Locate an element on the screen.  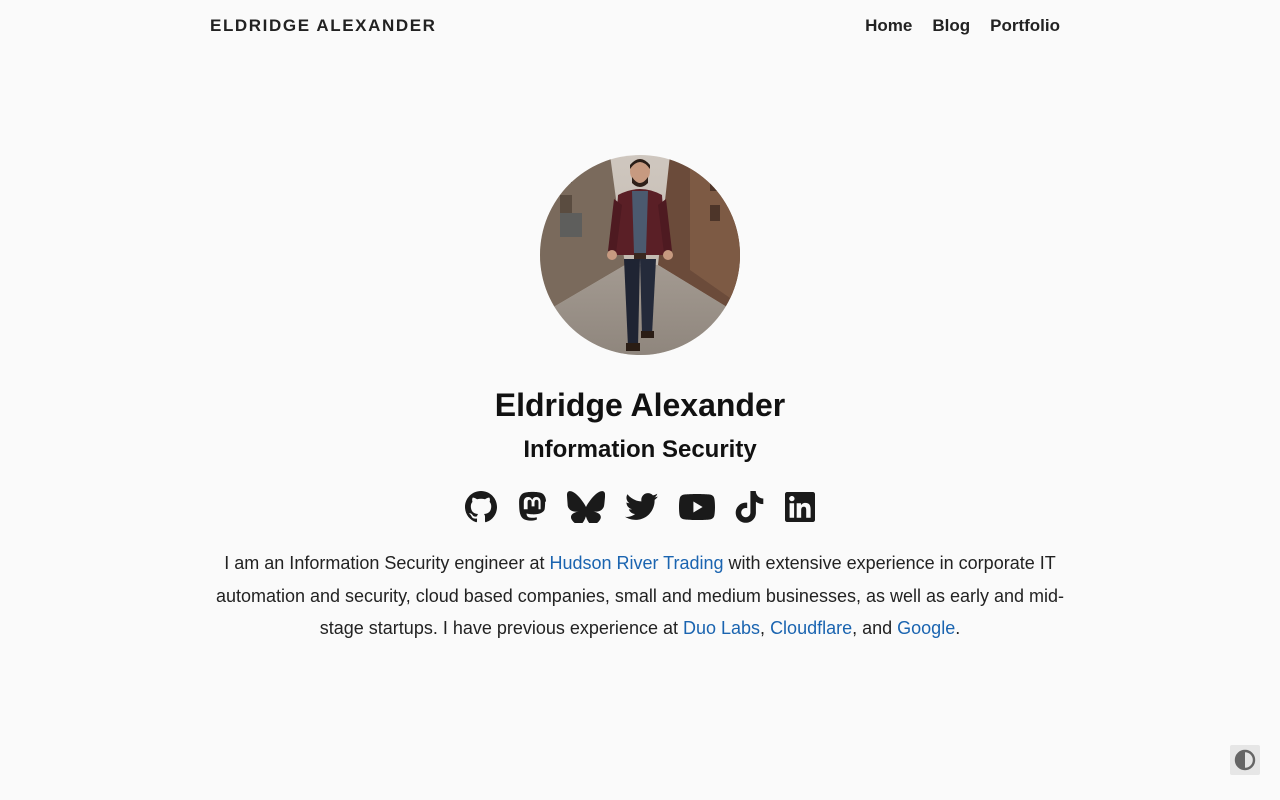
contrast-icon is located at coordinates (1245, 760).